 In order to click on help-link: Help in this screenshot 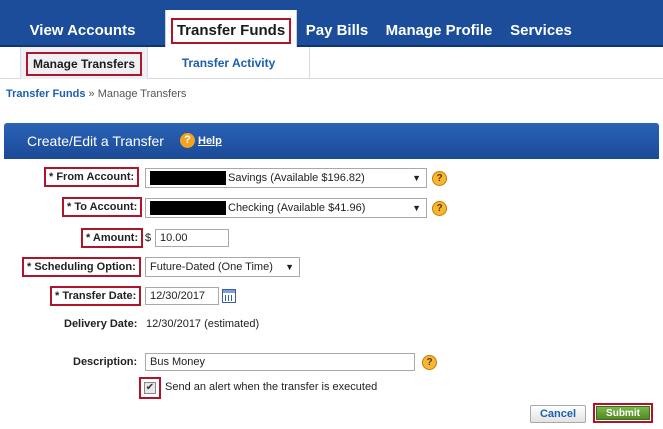, I will do `click(210, 141)`.